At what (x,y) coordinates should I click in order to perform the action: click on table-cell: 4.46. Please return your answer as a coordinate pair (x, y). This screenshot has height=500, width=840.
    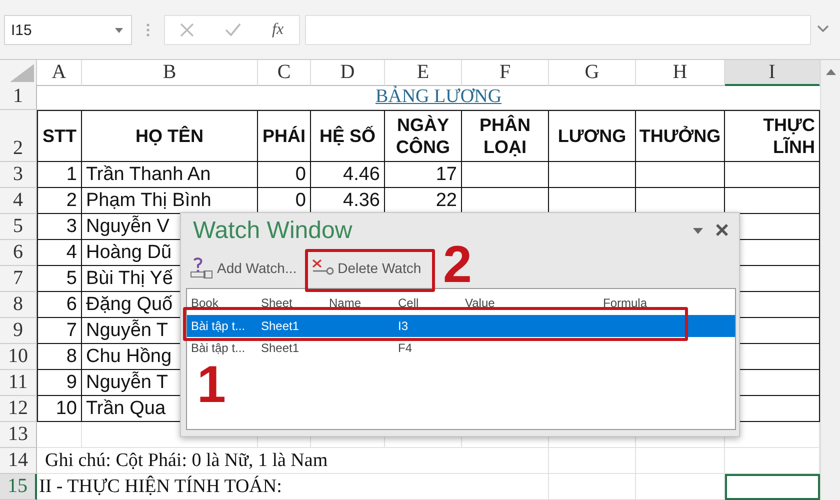
    Looking at the image, I should click on (348, 175).